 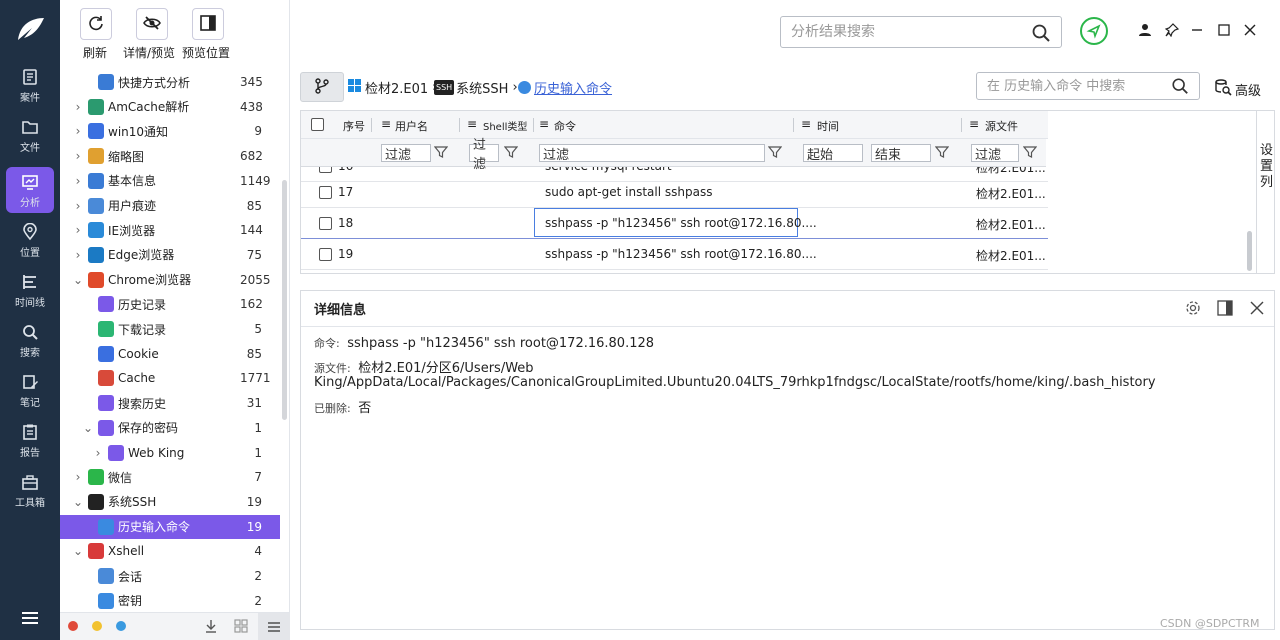 I want to click on nav-item-notes: 笔记, so click(x=30, y=390).